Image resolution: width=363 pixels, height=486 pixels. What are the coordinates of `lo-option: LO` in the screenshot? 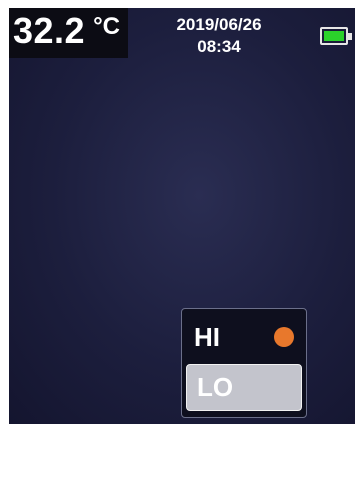 It's located at (244, 387).